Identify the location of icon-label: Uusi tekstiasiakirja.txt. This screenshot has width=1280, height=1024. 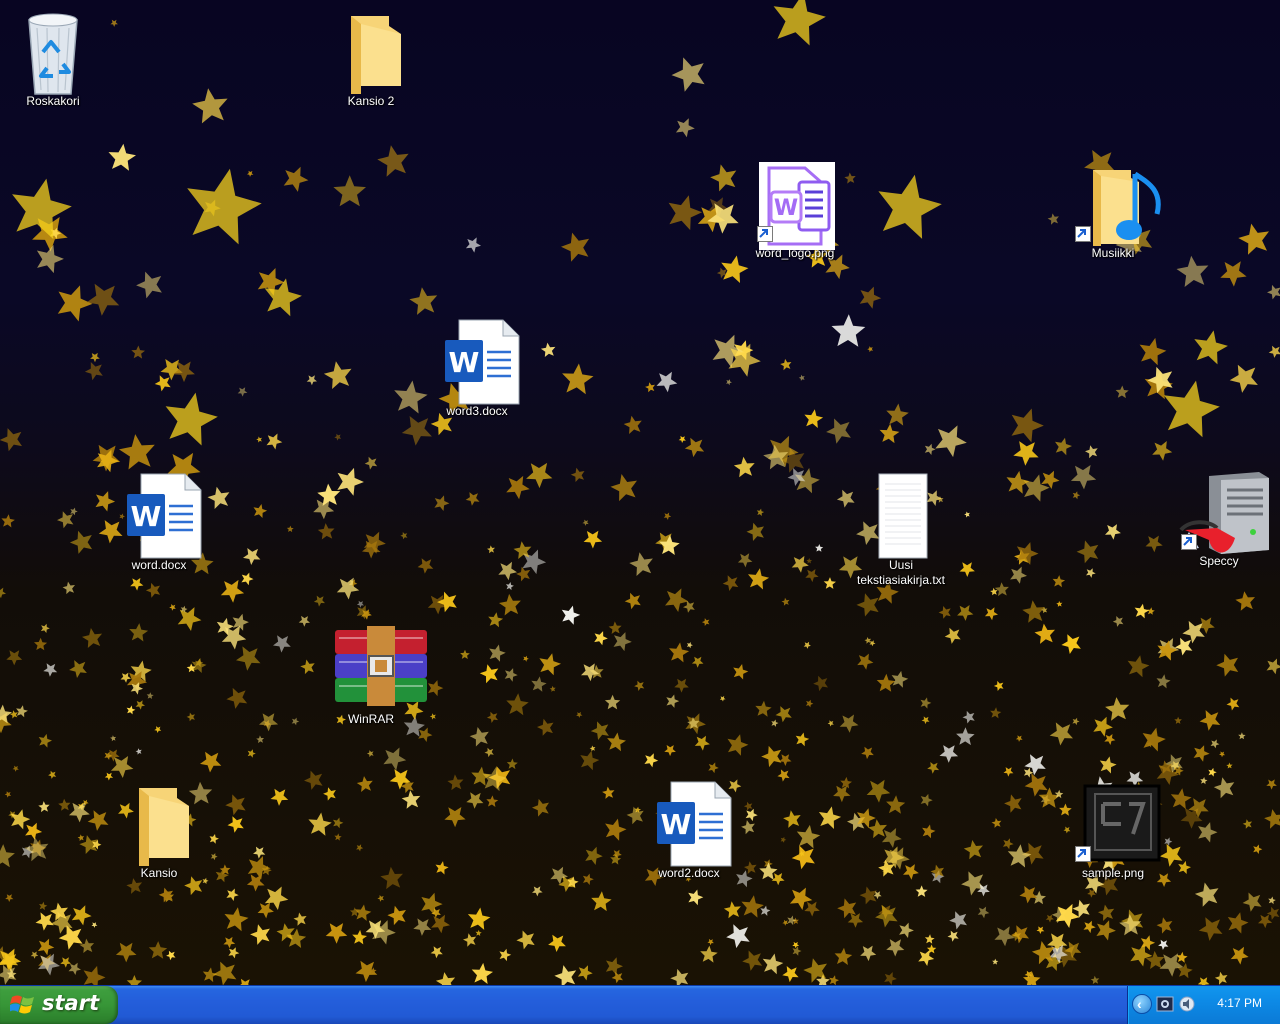
(901, 572).